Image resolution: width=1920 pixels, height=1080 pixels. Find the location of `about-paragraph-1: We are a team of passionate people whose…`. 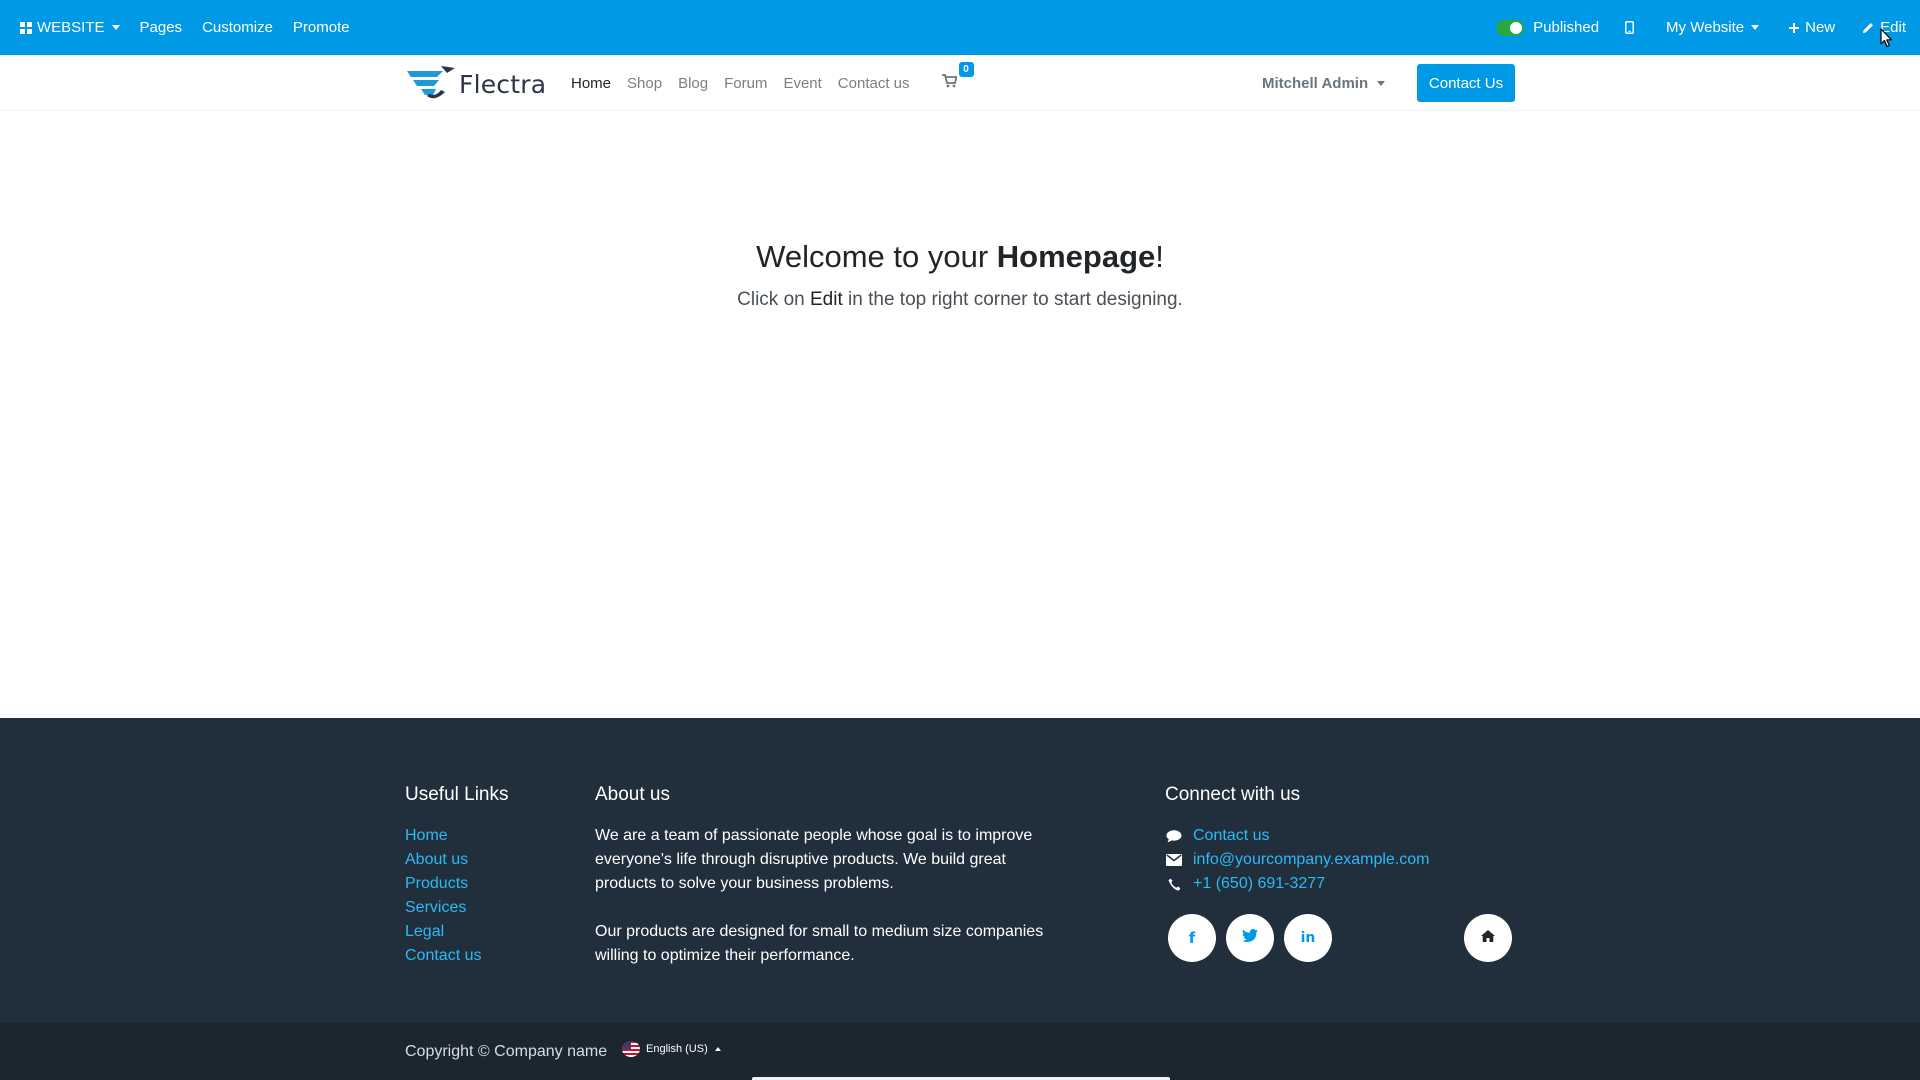

about-paragraph-1: We are a team of passionate people whose… is located at coordinates (814, 859).